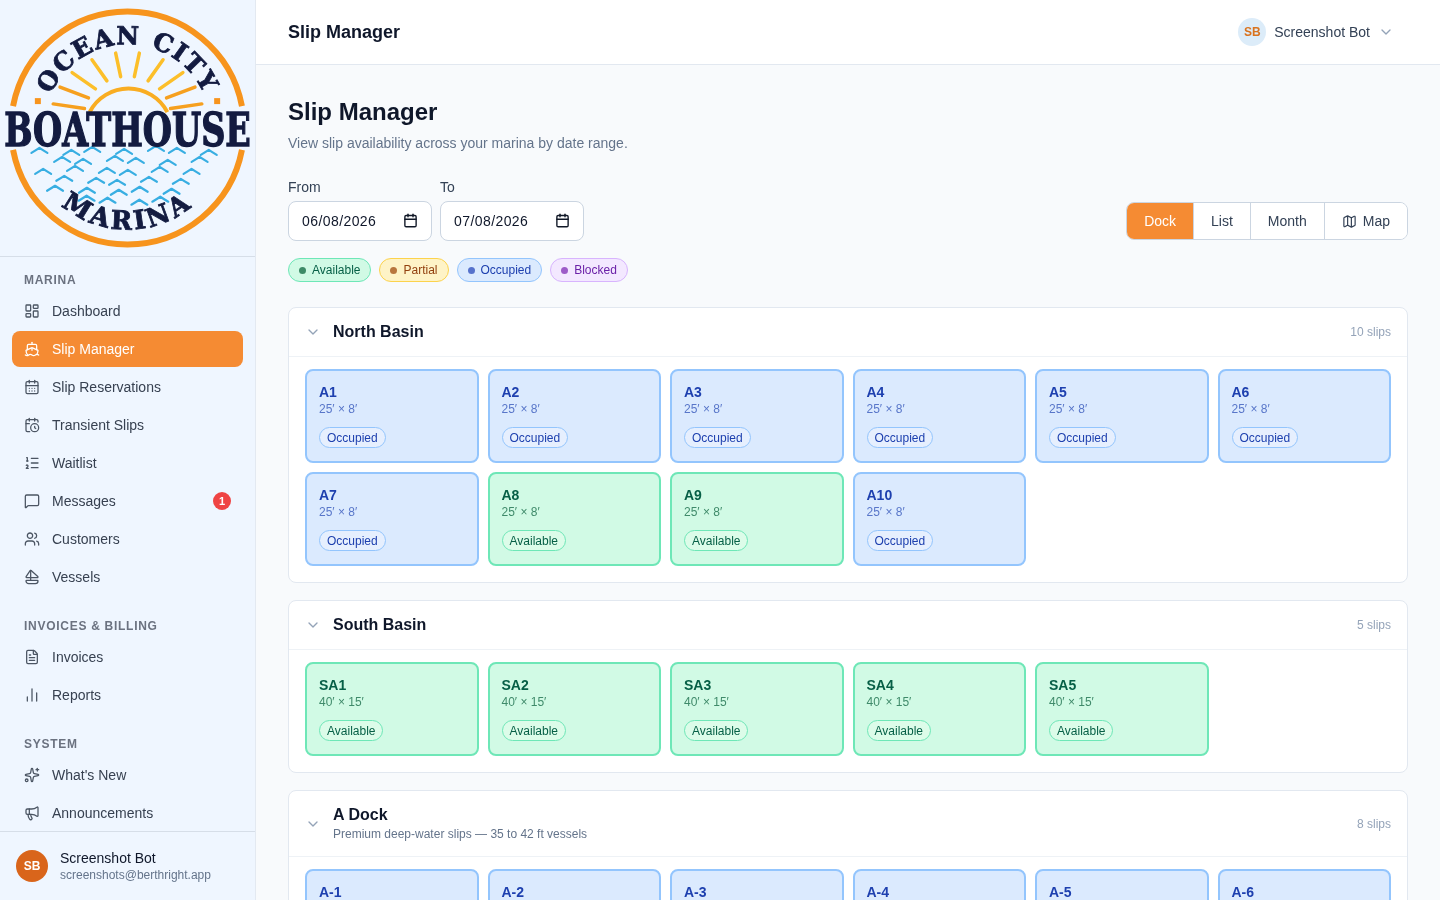 This screenshot has height=900, width=1440. I want to click on basin-title: North Basin, so click(378, 332).